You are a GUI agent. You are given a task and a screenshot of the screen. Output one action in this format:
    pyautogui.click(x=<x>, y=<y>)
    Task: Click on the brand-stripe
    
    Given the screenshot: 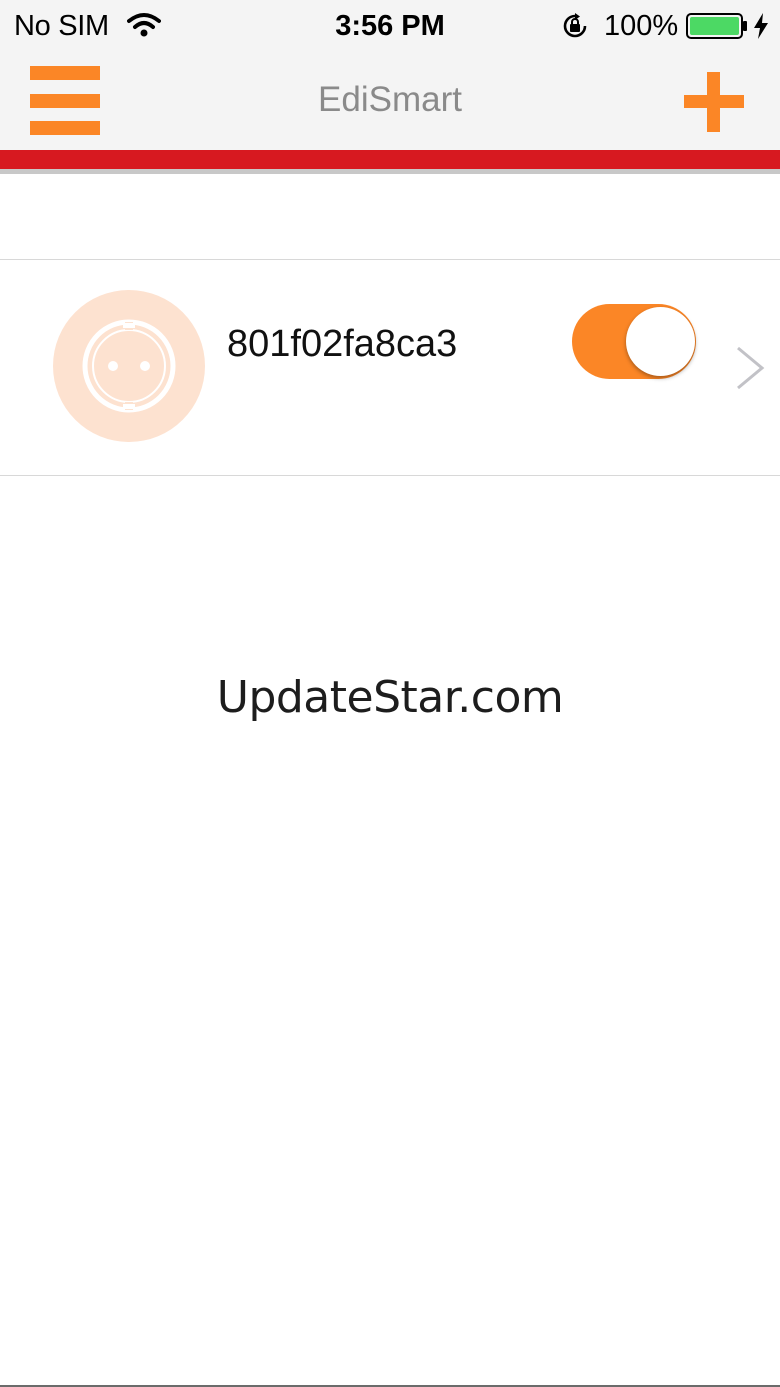 What is the action you would take?
    pyautogui.click(x=390, y=159)
    